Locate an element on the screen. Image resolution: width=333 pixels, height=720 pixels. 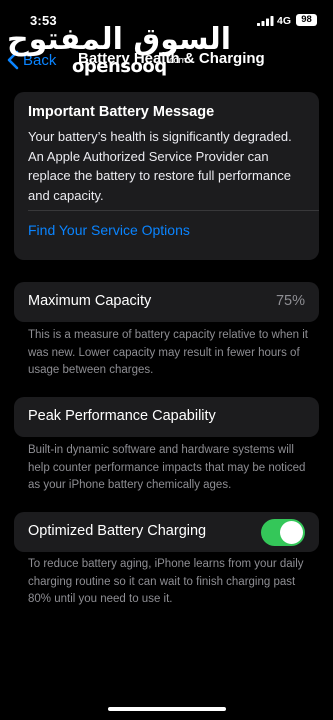
optimized-charging-toggle is located at coordinates (283, 532).